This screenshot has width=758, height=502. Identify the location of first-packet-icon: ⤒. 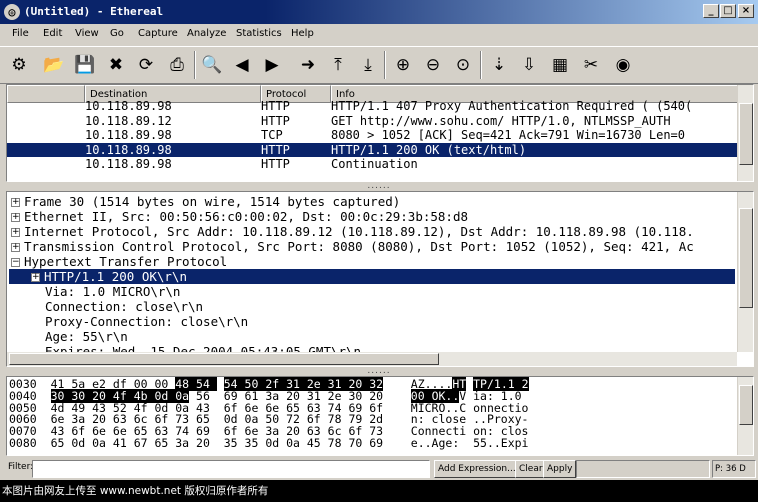
(338, 65).